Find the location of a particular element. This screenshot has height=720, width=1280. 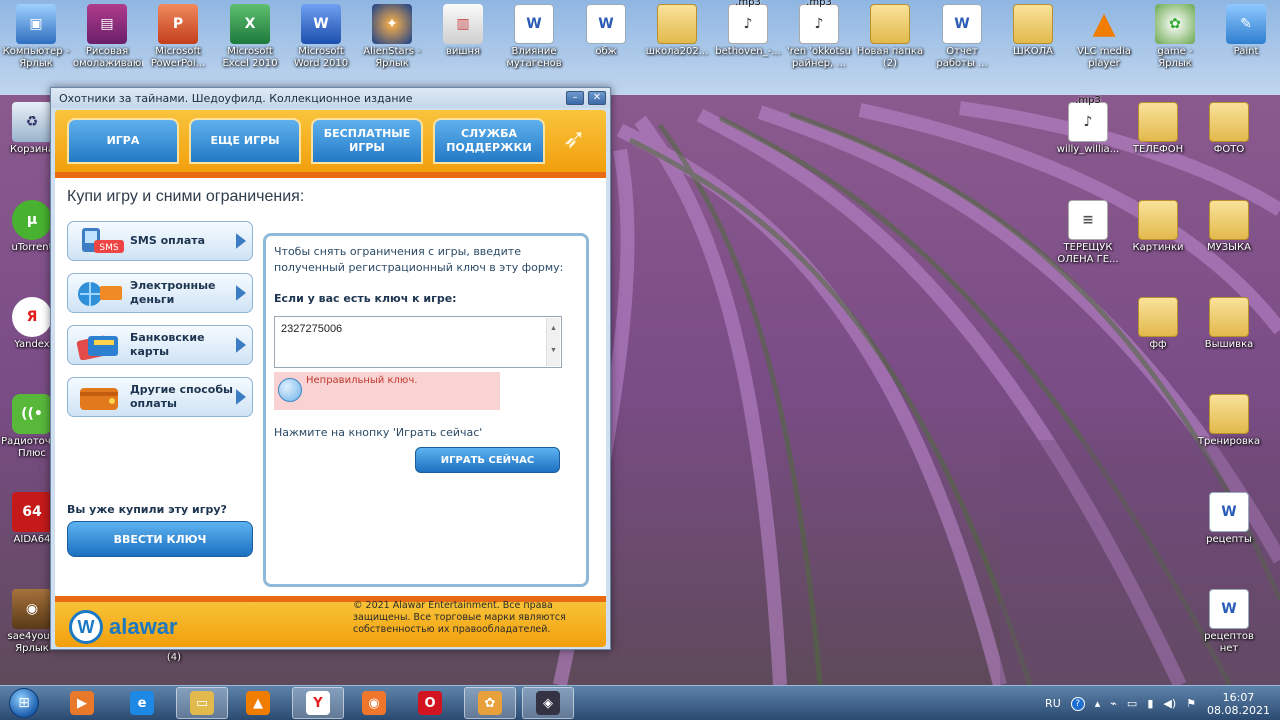

desktop-icon: Wрецептов нет is located at coordinates (1229, 620).